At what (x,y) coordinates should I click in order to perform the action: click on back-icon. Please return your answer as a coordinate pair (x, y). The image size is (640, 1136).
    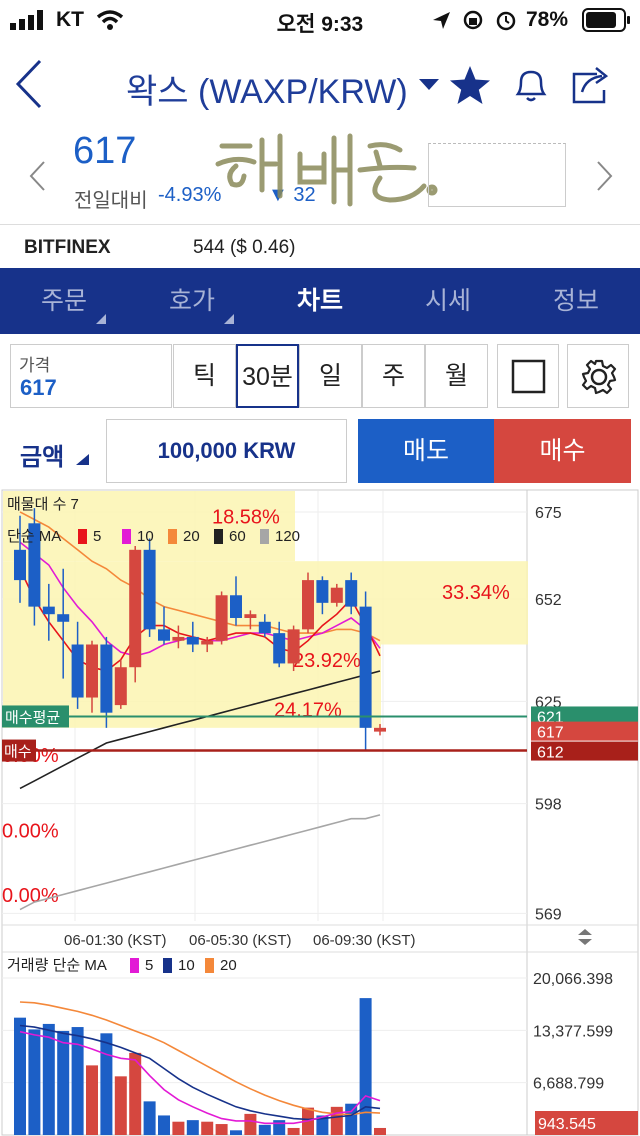
    Looking at the image, I should click on (29, 84).